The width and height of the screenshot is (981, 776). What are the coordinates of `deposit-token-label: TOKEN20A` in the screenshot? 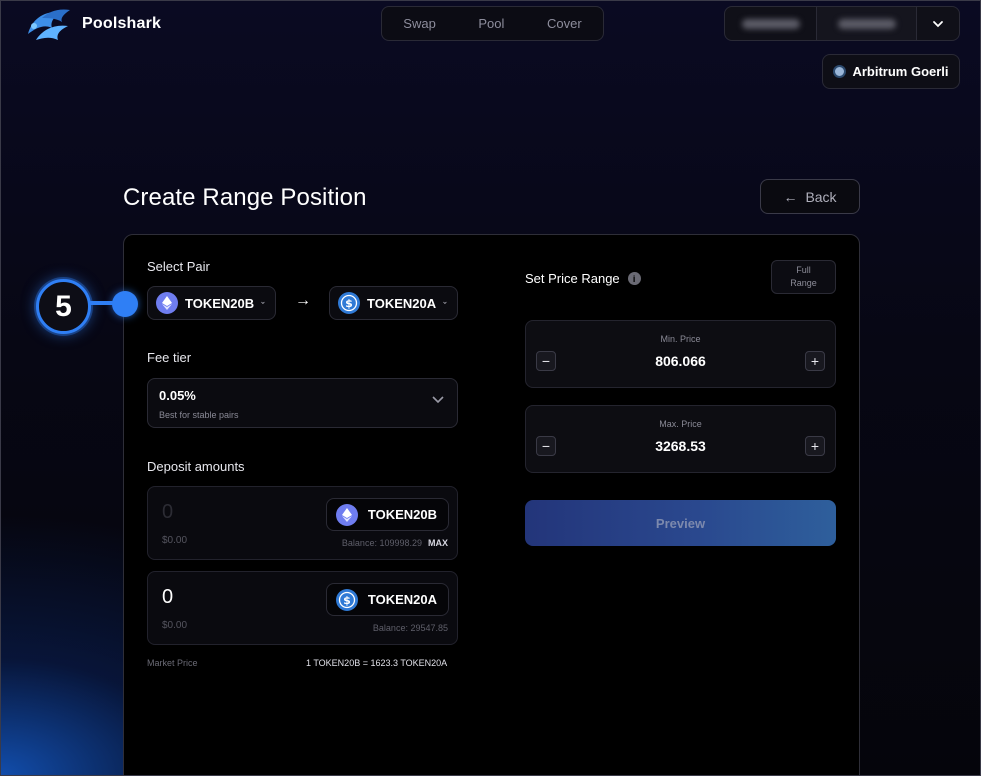 It's located at (402, 599).